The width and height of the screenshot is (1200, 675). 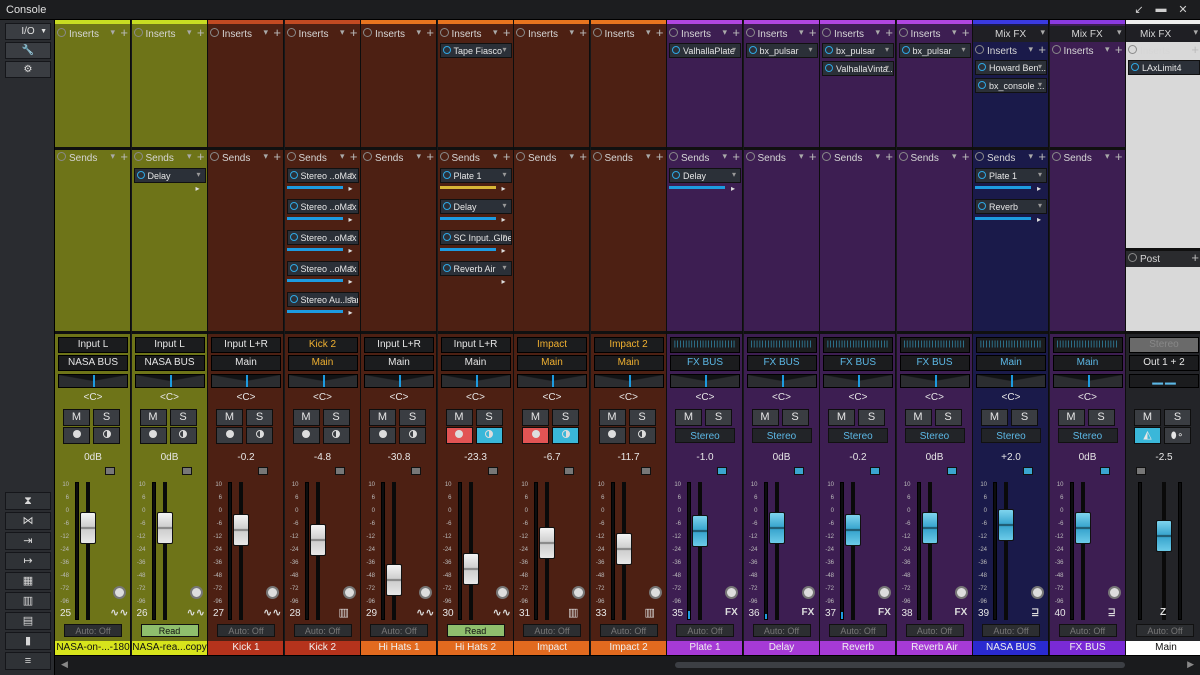 I want to click on send-level-bar, so click(x=1003, y=187).